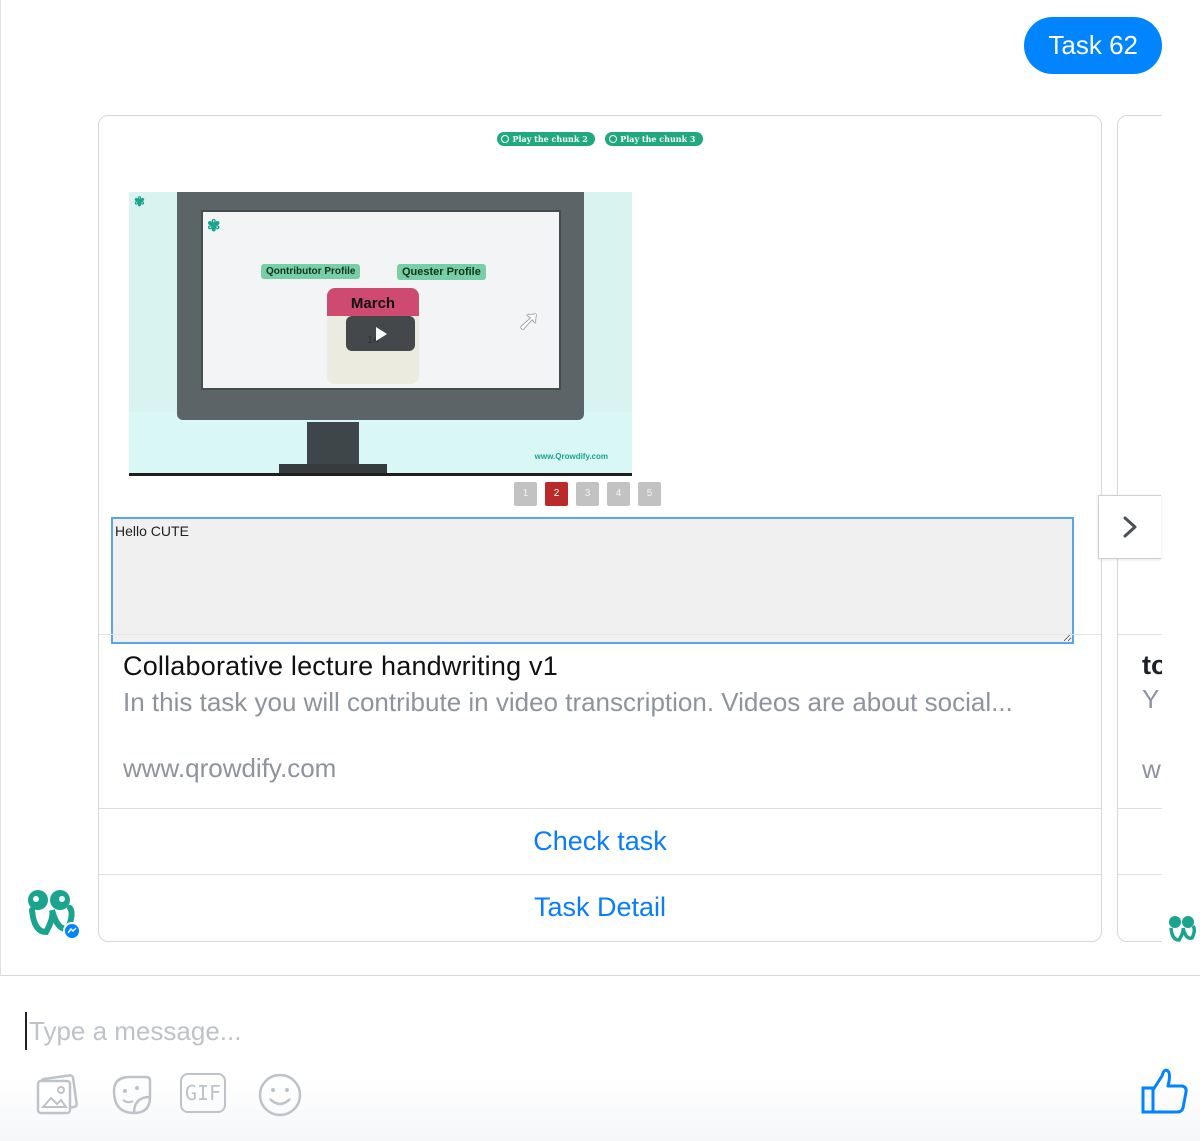  Describe the element at coordinates (529, 320) in the screenshot. I see `cursor-arrow-icon: ➚` at that location.